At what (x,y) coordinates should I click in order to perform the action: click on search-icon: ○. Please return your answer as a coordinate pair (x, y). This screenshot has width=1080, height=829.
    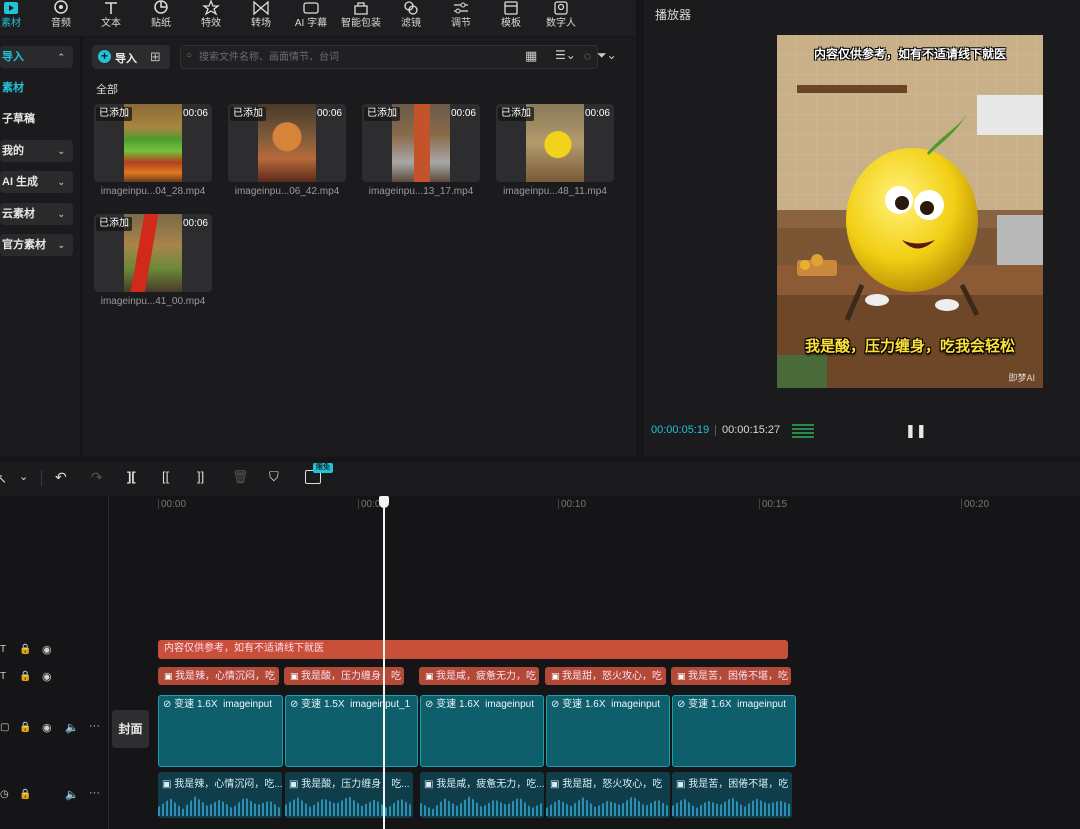
    Looking at the image, I should click on (189, 55).